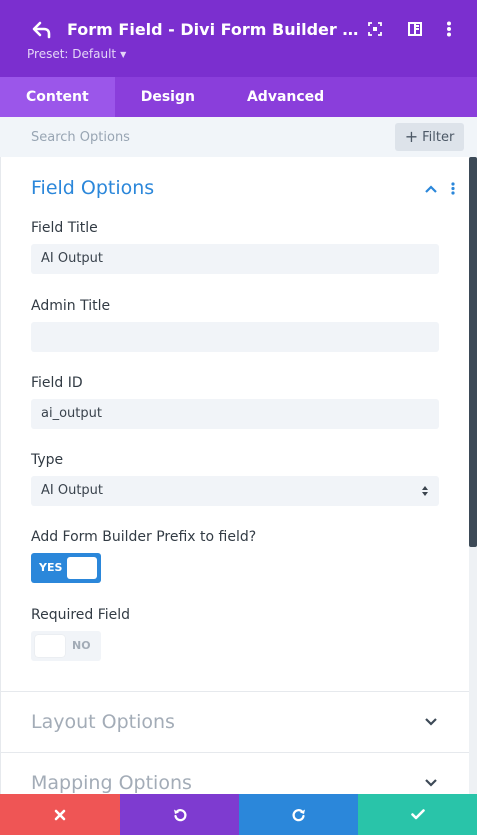 The height and width of the screenshot is (835, 477). I want to click on scrollbar-thumb, so click(473, 352).